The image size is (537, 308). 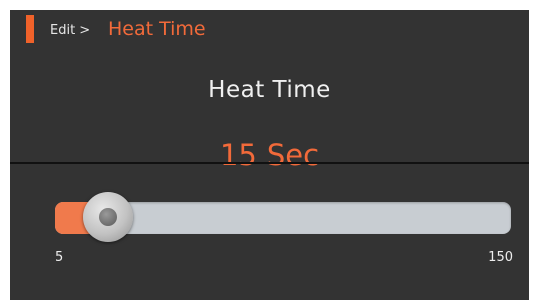 What do you see at coordinates (293, 155) in the screenshot?
I see `value-unit: Sec` at bounding box center [293, 155].